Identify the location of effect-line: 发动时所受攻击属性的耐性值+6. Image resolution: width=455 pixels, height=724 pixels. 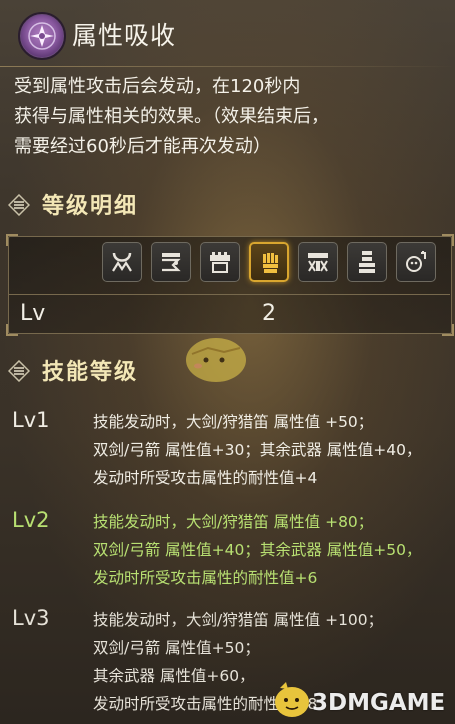
(205, 578).